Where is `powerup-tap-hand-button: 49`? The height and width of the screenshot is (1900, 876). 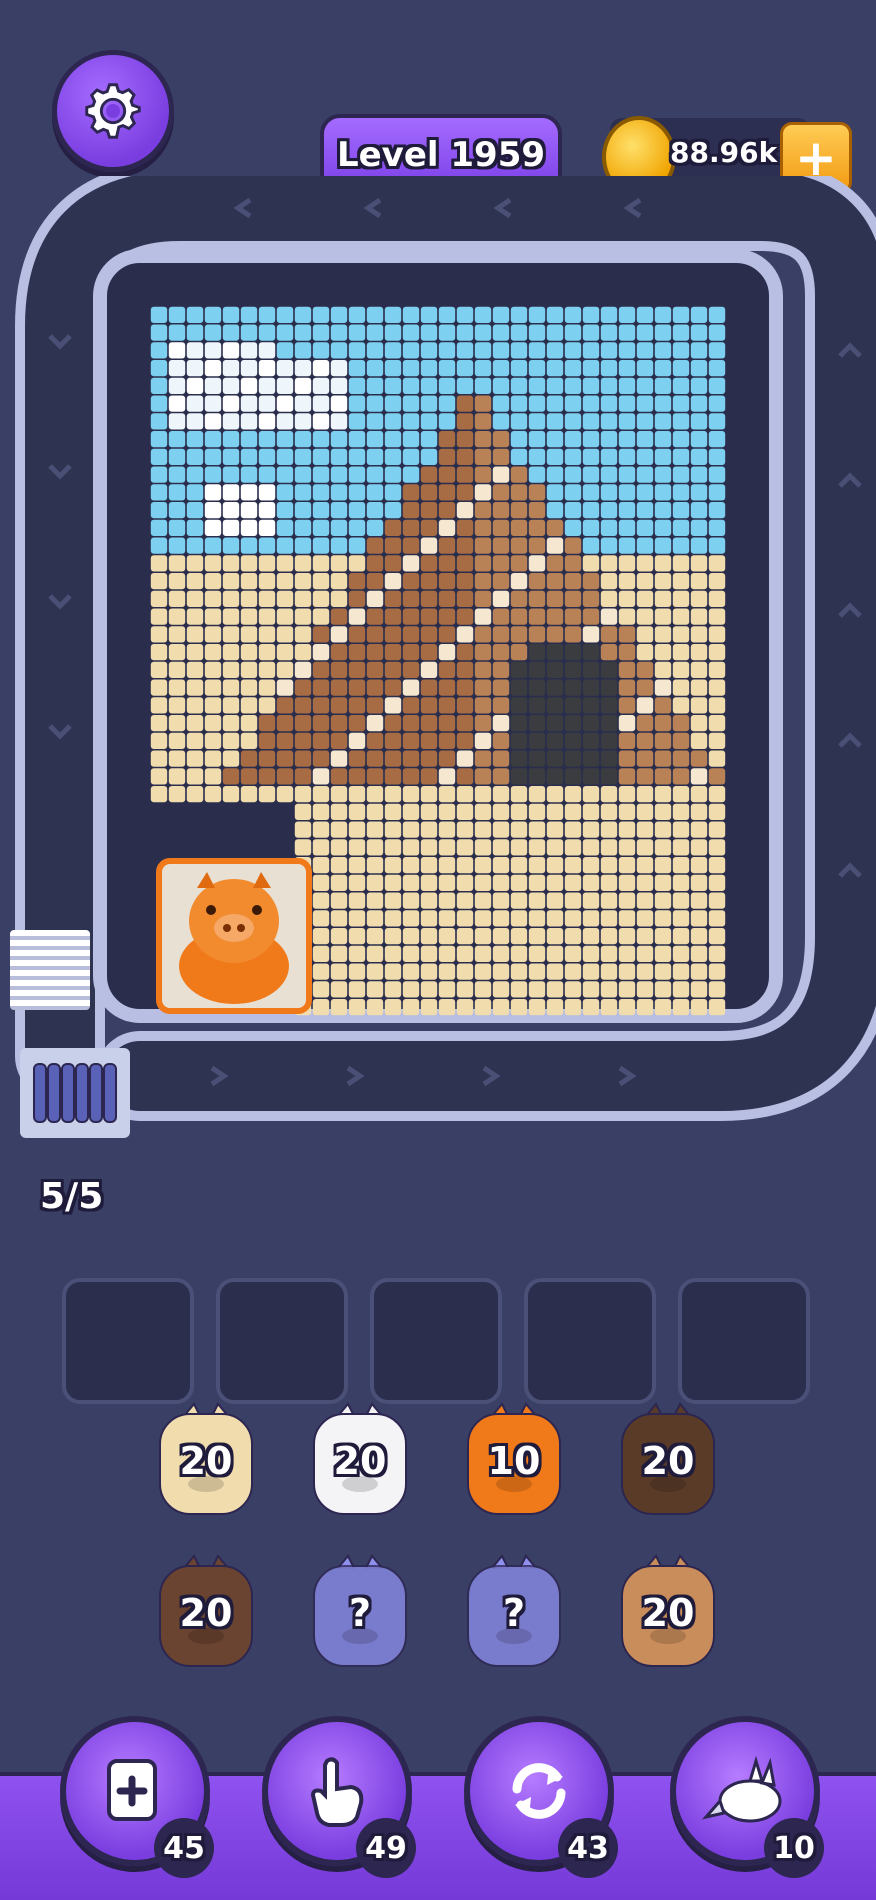 powerup-tap-hand-button: 49 is located at coordinates (339, 1797).